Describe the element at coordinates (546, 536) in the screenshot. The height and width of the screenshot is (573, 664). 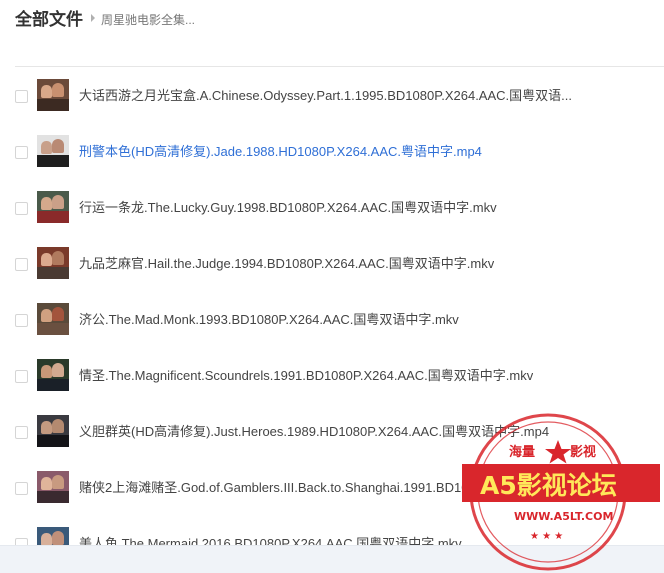
I see `watermark-stars: ★ ★ ★` at that location.